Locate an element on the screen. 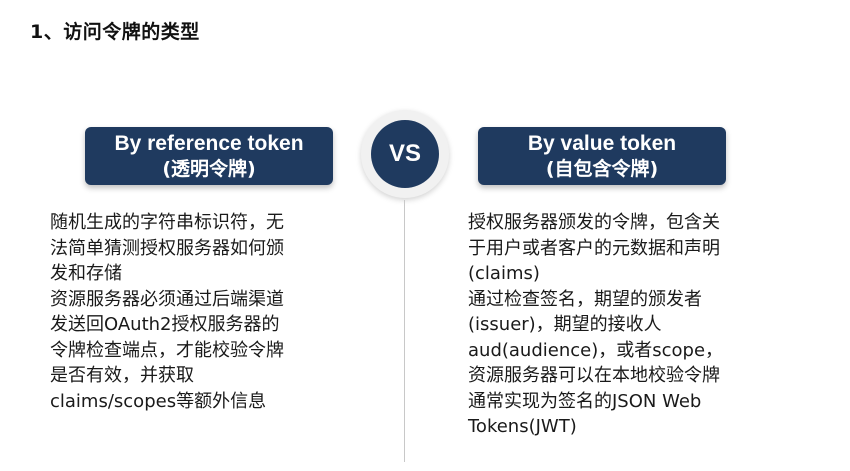  vs-label: VS is located at coordinates (404, 153).